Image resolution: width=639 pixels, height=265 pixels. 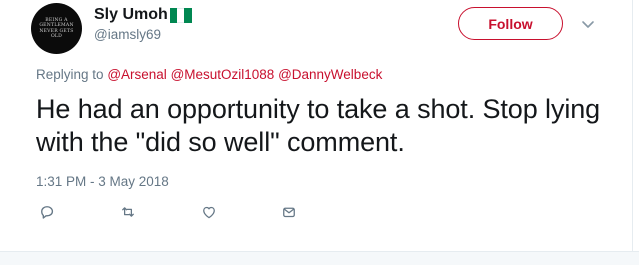 I want to click on follow-button: Follow, so click(x=510, y=23).